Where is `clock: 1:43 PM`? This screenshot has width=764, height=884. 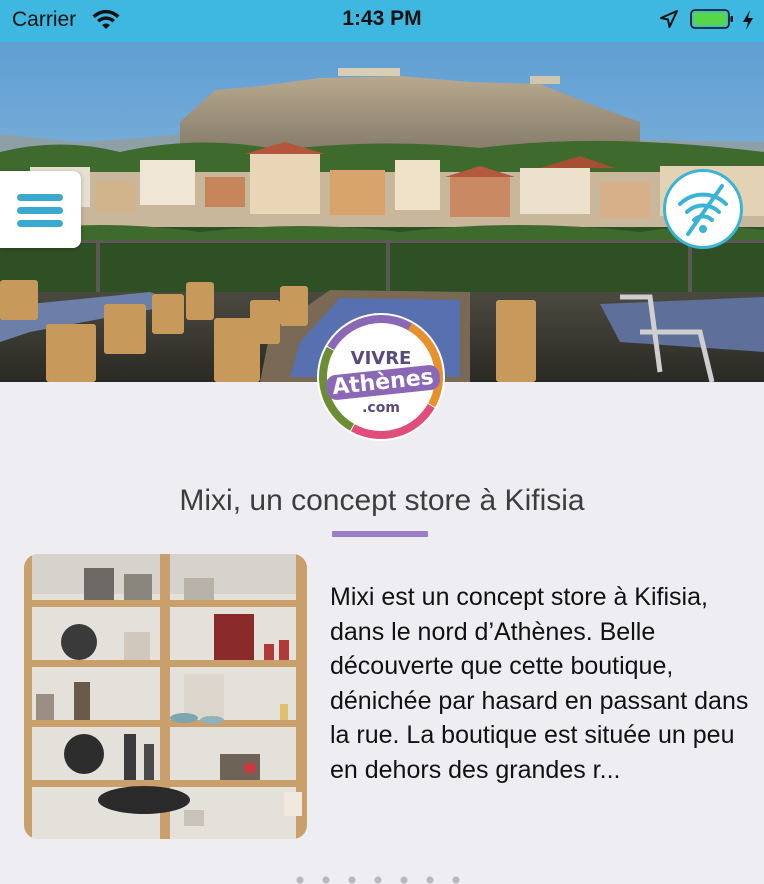 clock: 1:43 PM is located at coordinates (382, 18).